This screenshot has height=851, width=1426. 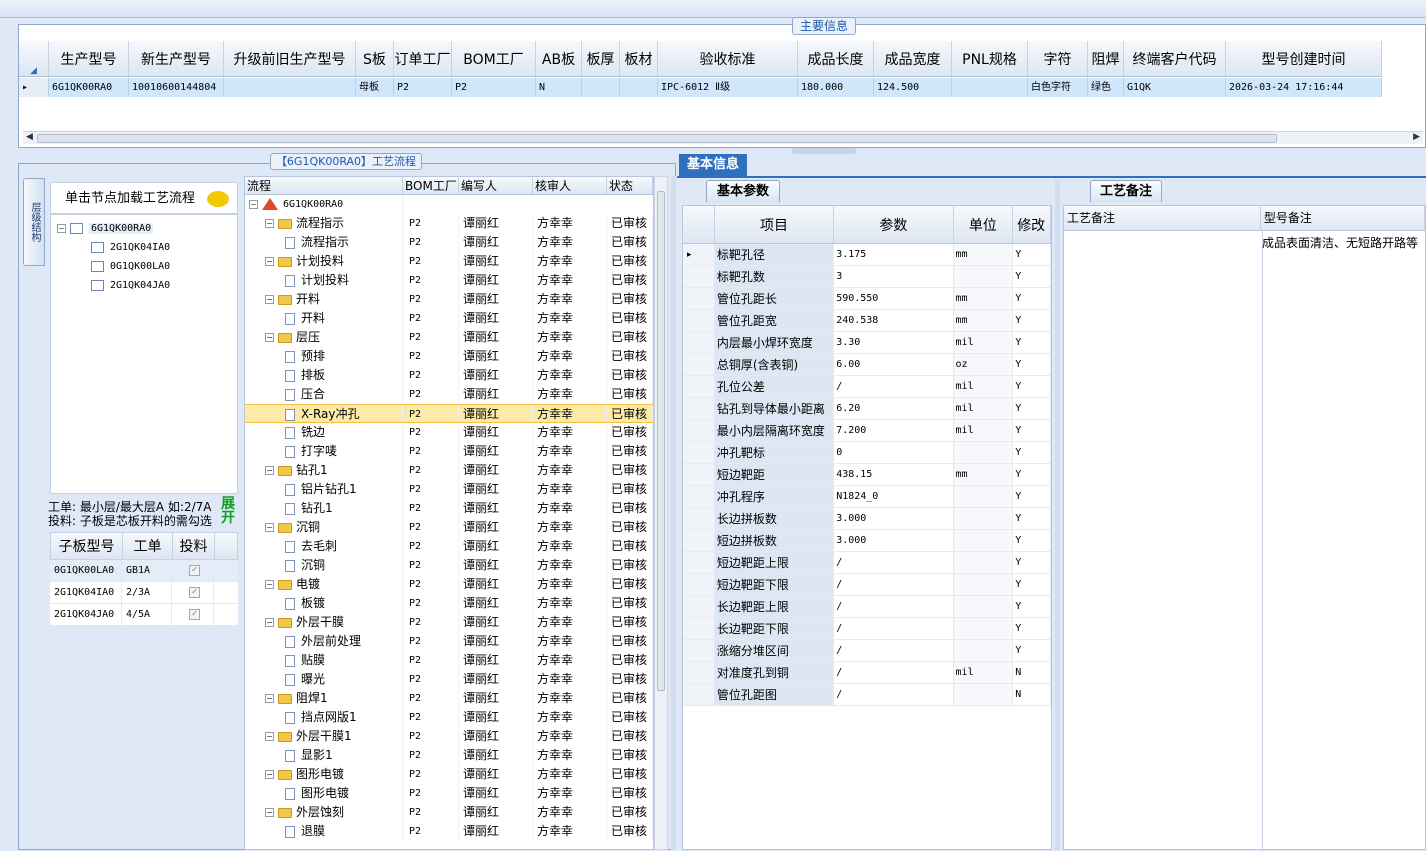 I want to click on process-row: 压合 P2 谭丽红 方幸幸 已审核, so click(x=449, y=394).